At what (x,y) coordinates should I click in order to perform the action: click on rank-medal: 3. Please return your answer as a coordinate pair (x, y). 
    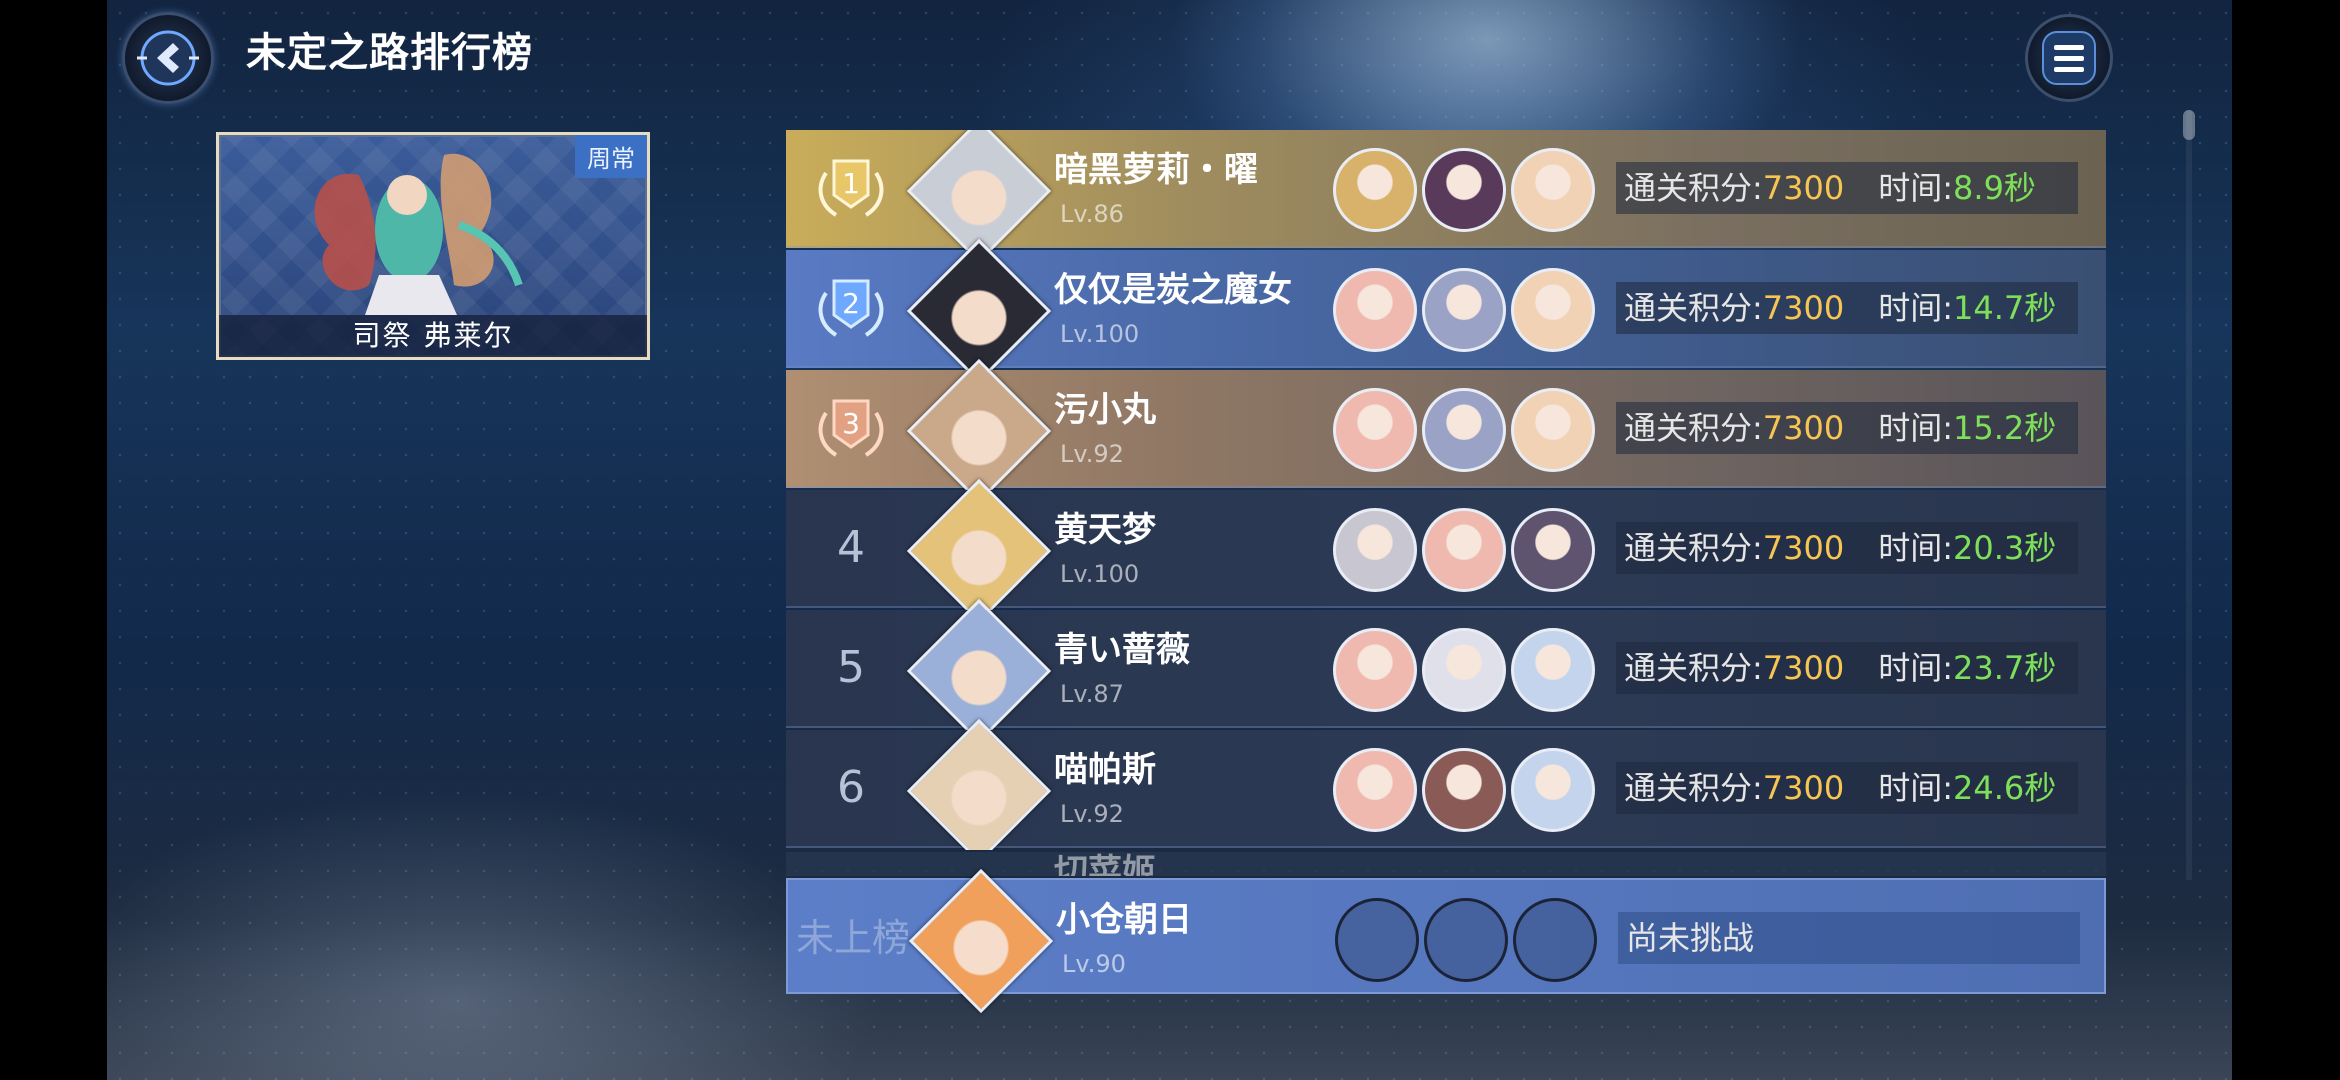
    Looking at the image, I should click on (851, 428).